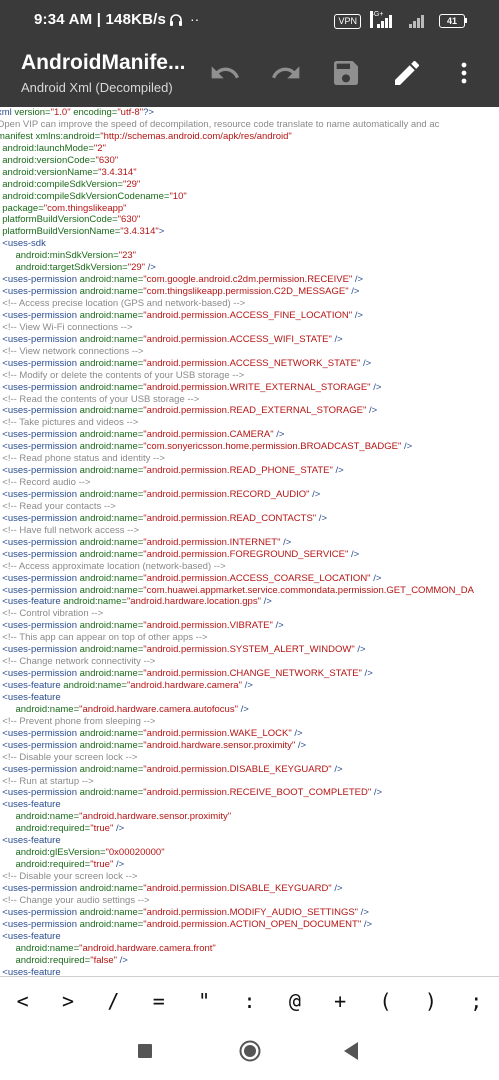 The image size is (499, 1080). I want to click on code-line: <!-- View network connections -->, so click(237, 352).